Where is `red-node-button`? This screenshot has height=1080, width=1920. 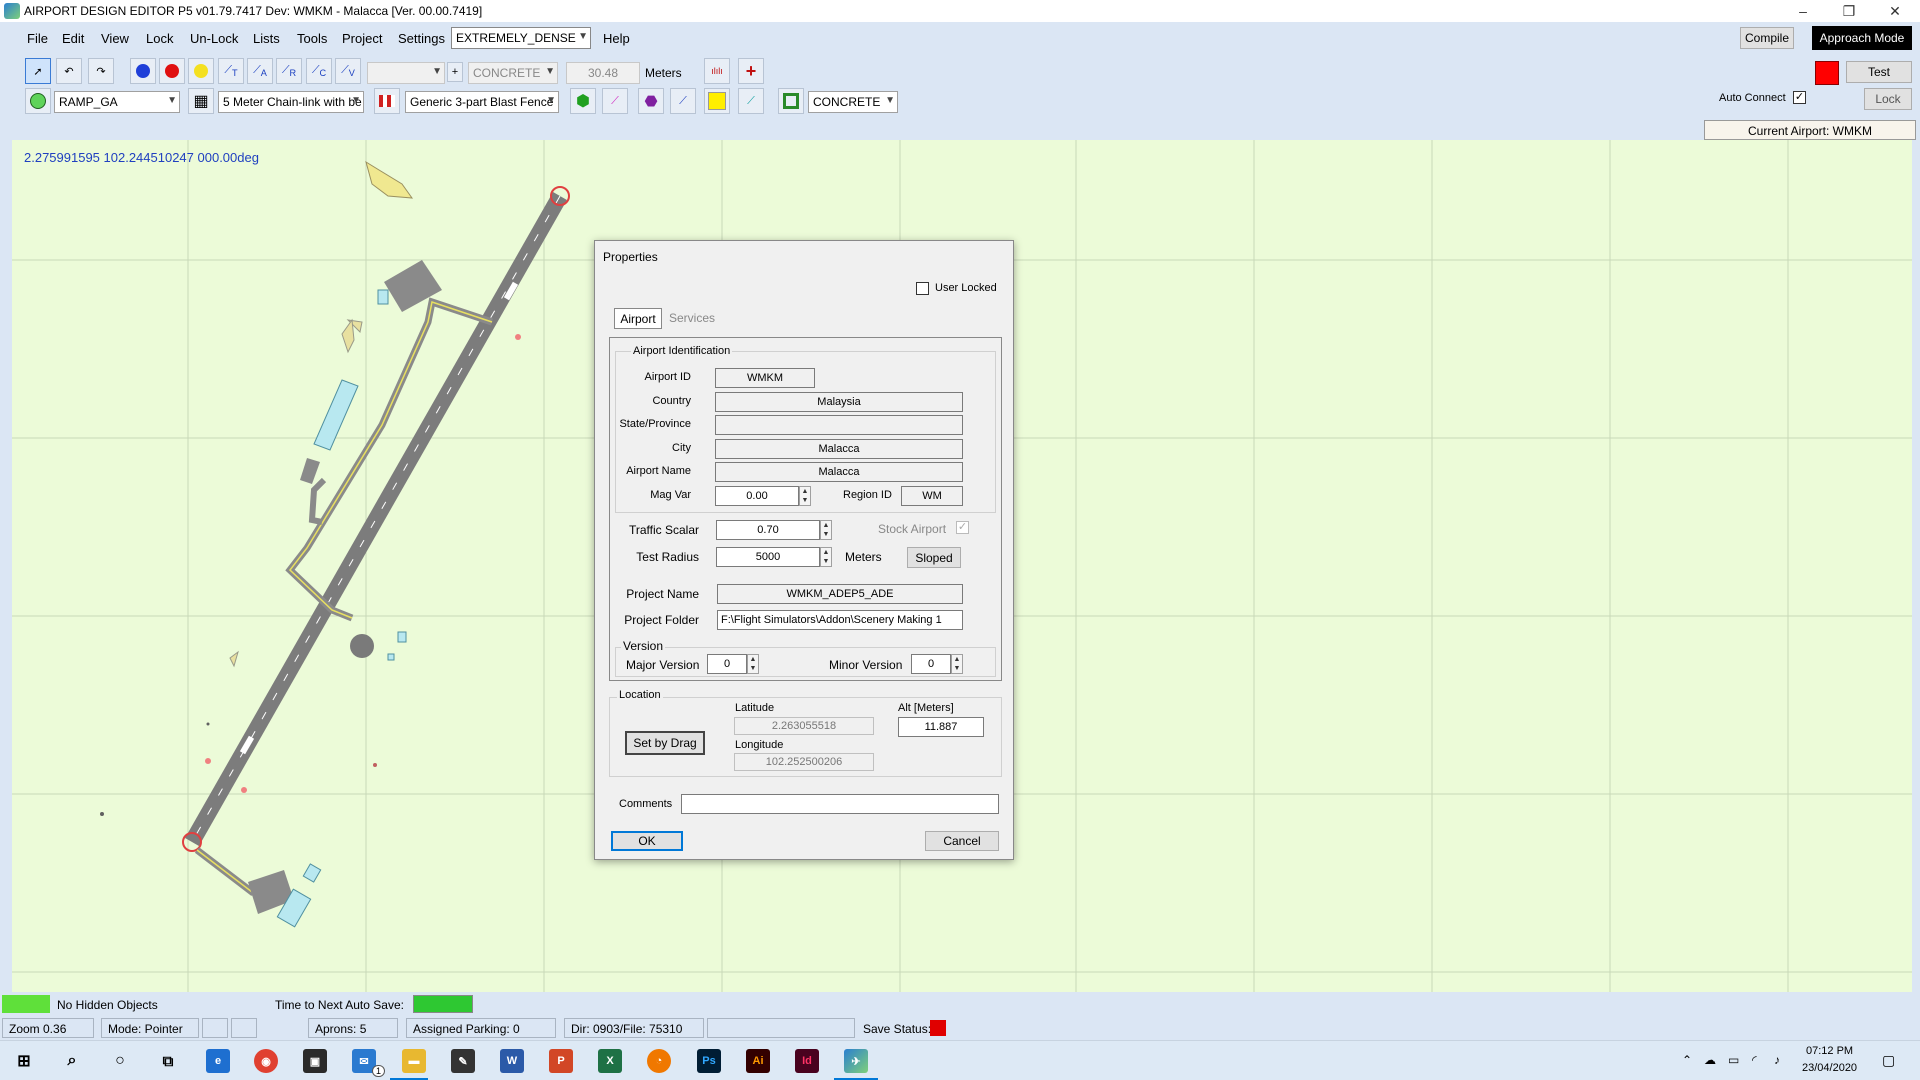 red-node-button is located at coordinates (172, 71).